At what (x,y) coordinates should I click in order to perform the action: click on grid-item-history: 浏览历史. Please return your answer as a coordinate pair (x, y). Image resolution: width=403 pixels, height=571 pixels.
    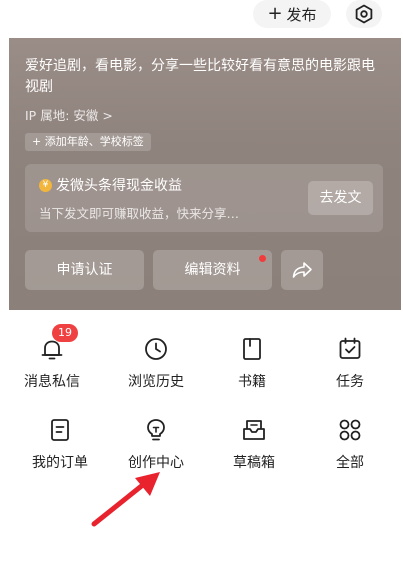
    Looking at the image, I should click on (156, 363).